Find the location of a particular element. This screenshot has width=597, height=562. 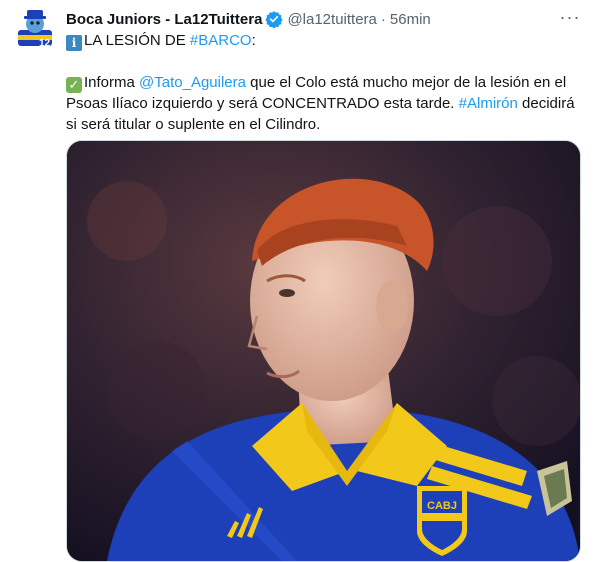

avatar-mascot-icon: 12 is located at coordinates (35, 29).